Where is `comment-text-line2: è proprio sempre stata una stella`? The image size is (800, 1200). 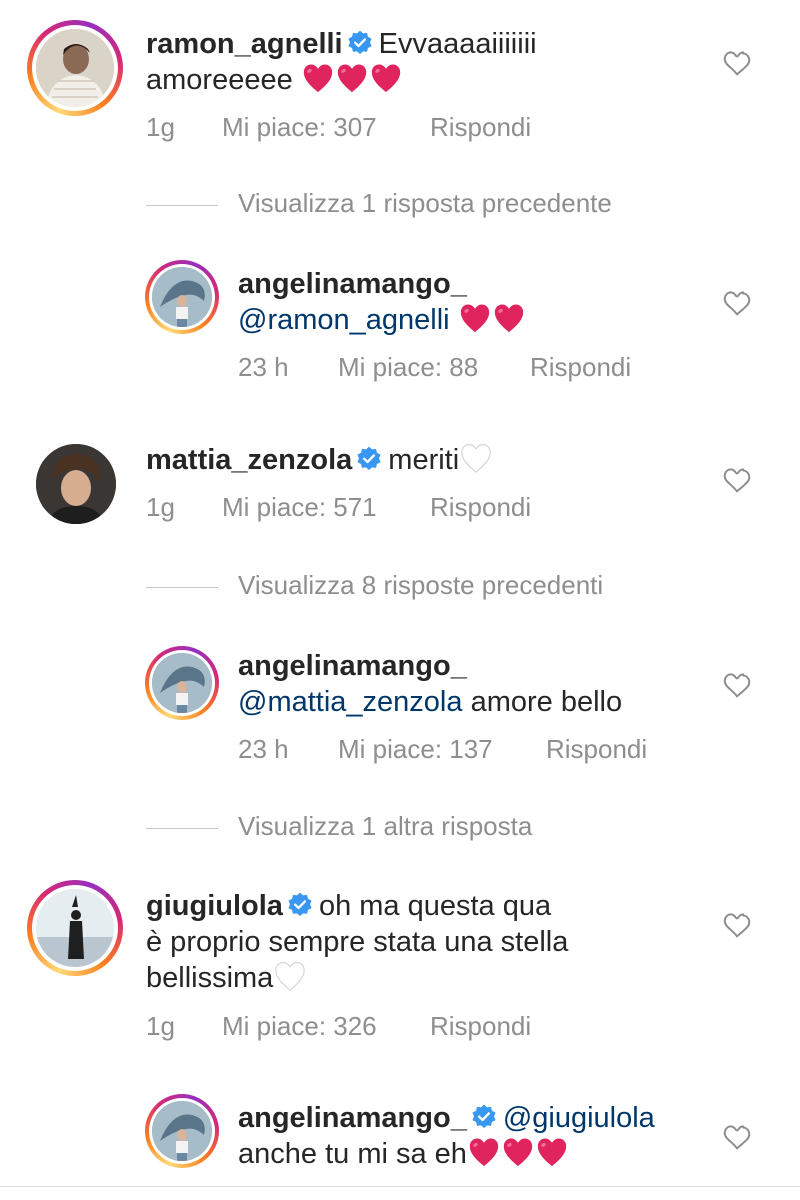
comment-text-line2: è proprio sempre stata una stella is located at coordinates (357, 942).